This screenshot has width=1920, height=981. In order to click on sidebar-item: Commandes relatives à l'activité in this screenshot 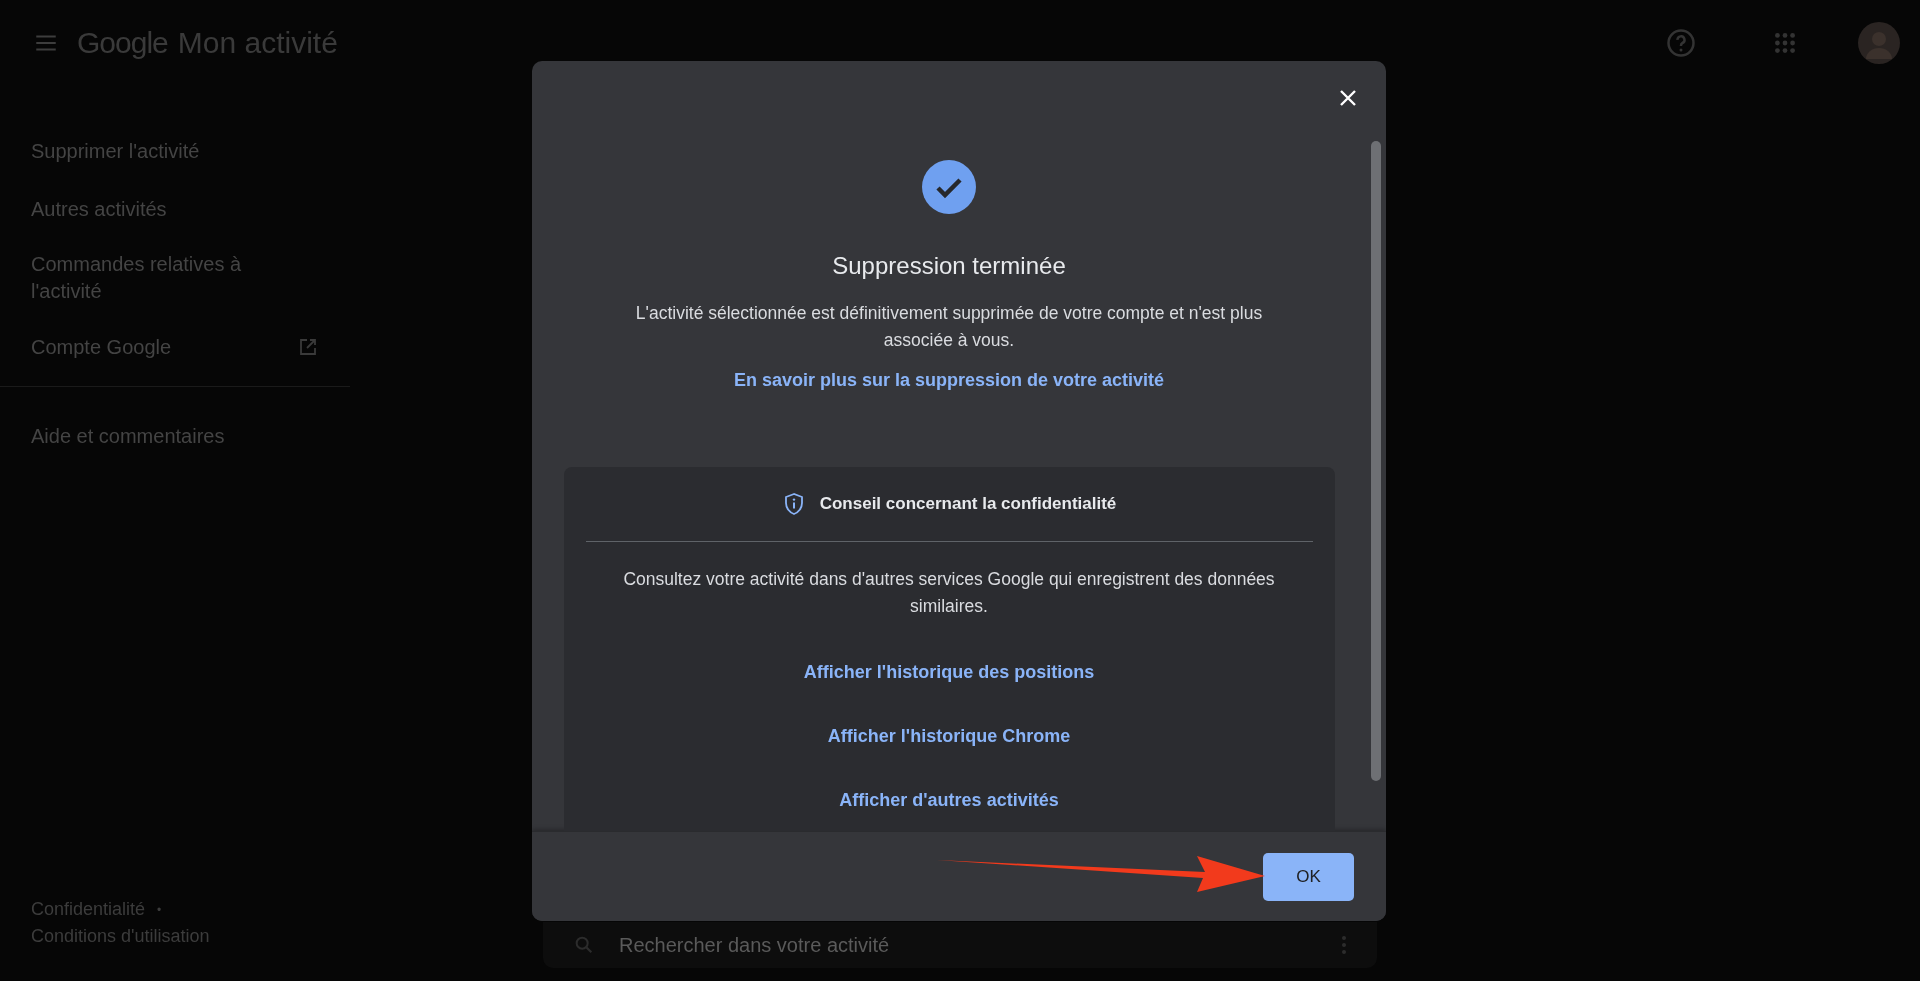, I will do `click(156, 278)`.